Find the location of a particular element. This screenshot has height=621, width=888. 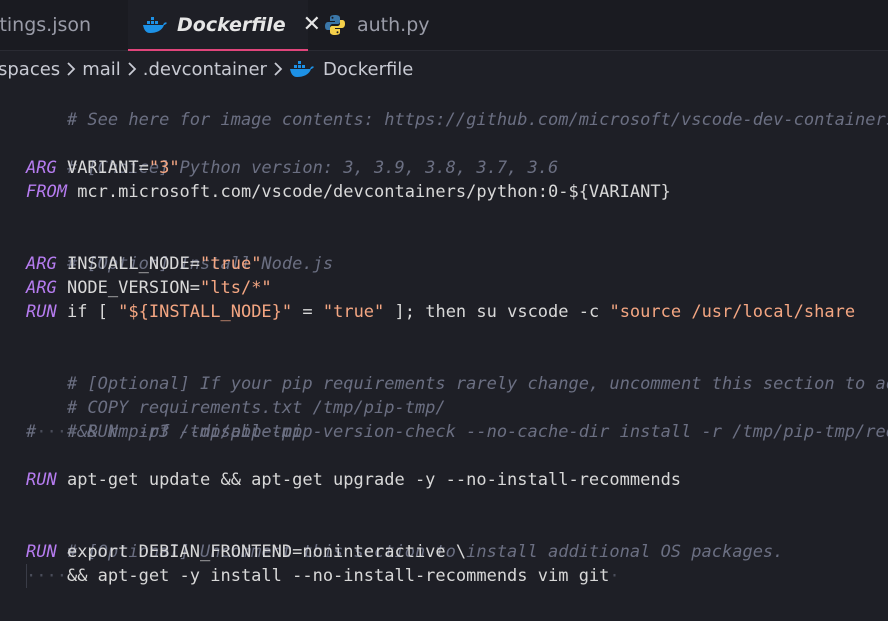

code-text: ]; then su vscode -c is located at coordinates (497, 312).